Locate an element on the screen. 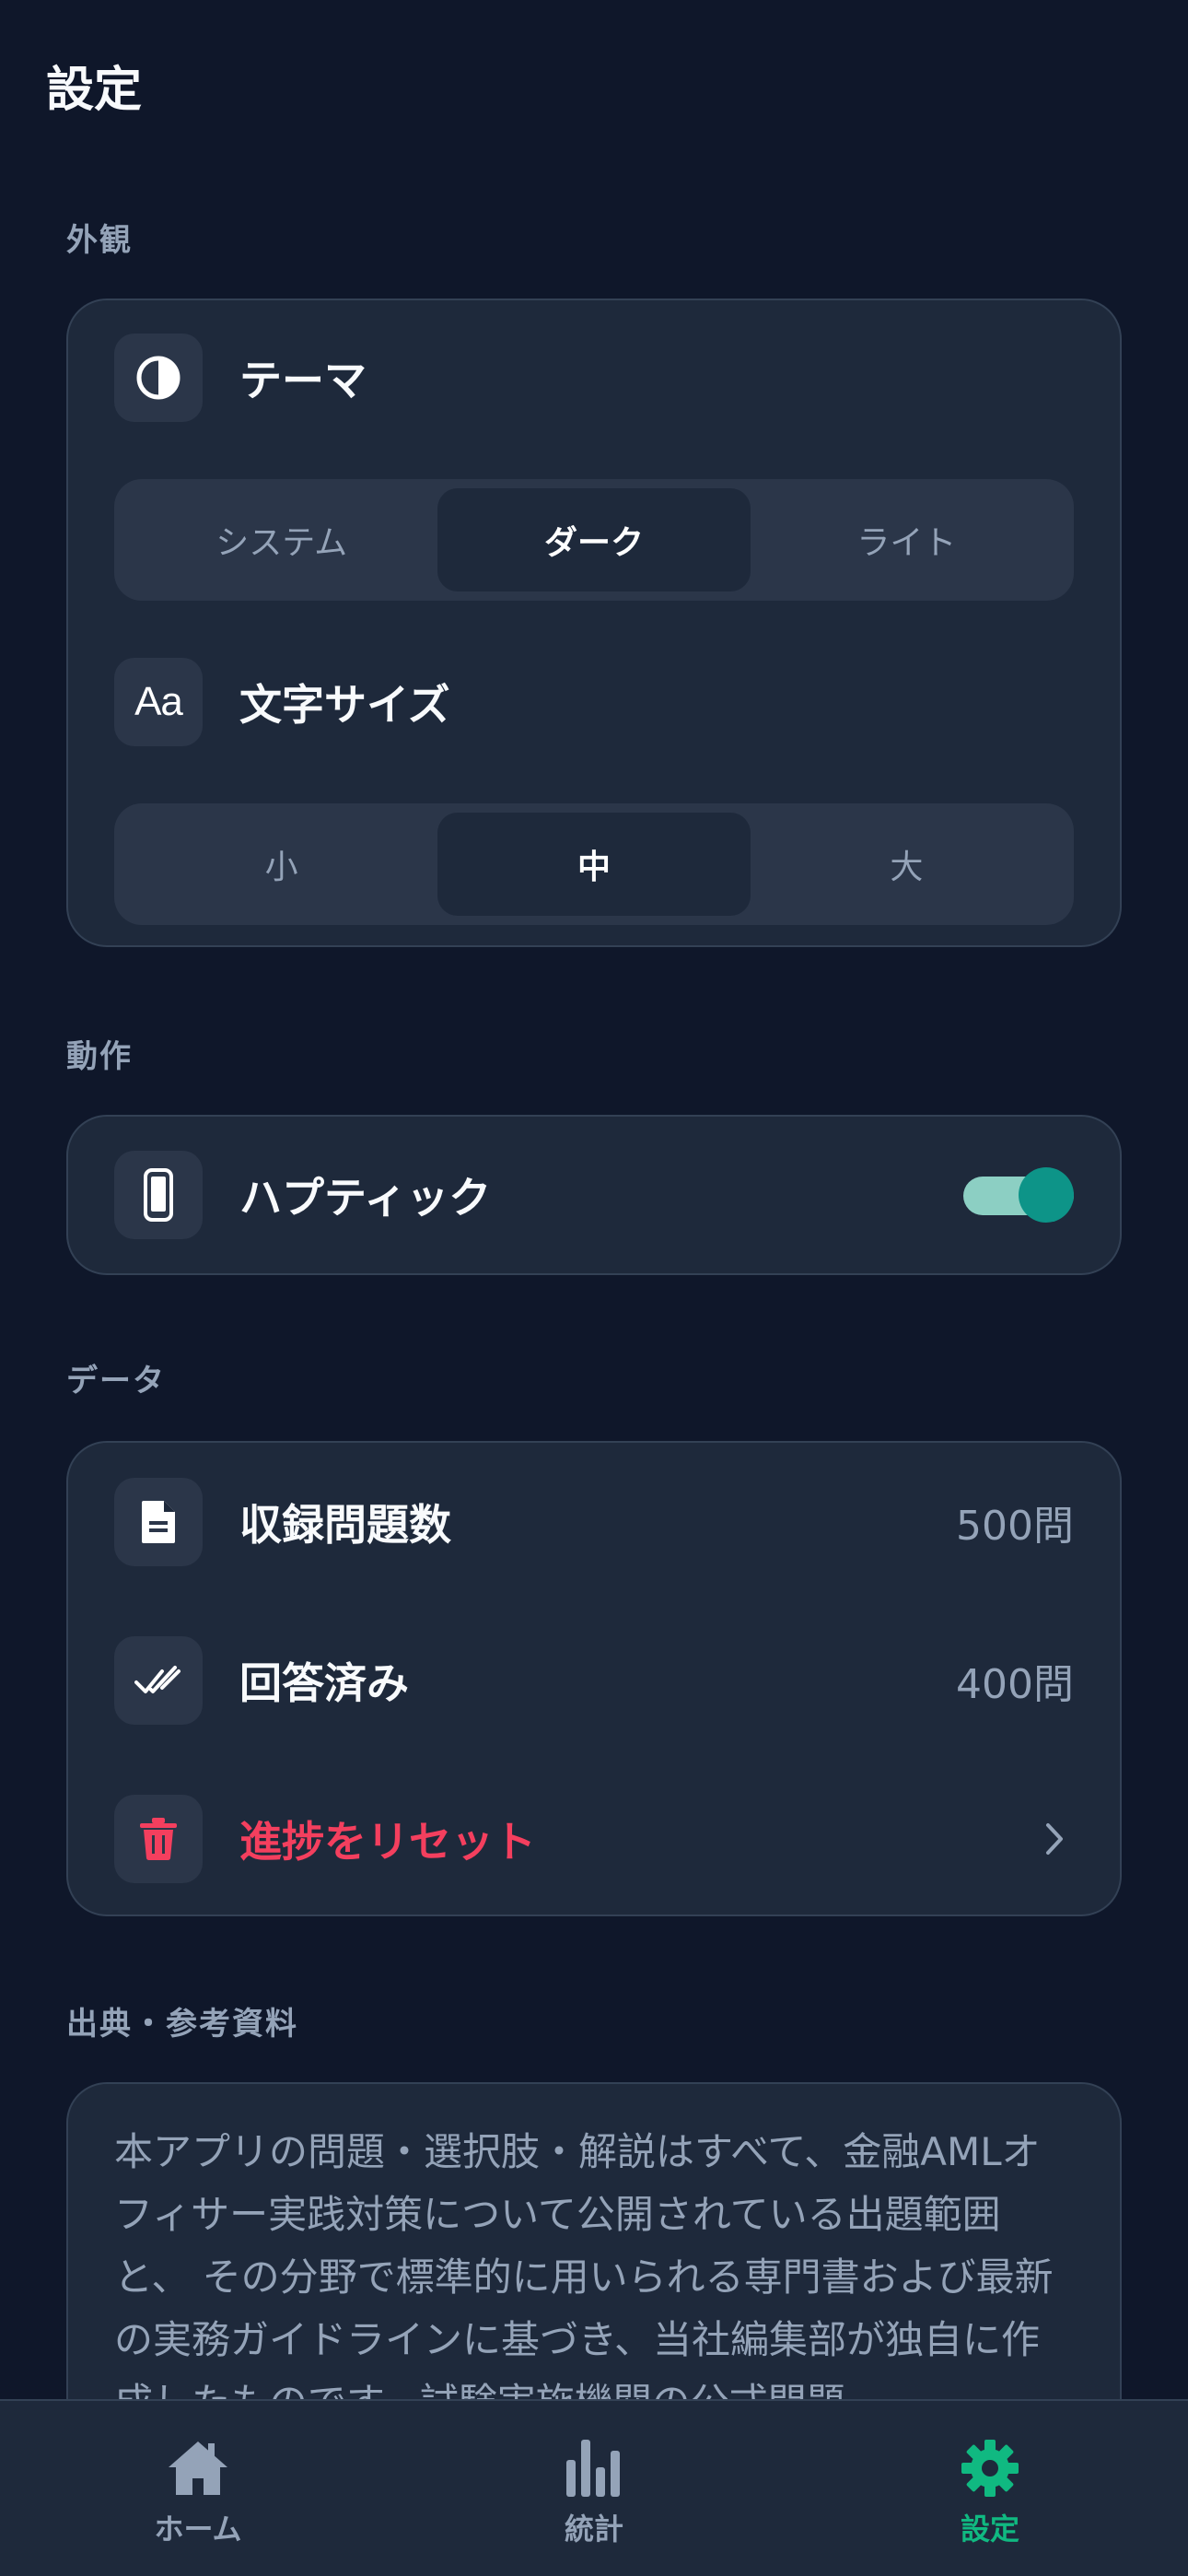  nav-item-settings: 設定 is located at coordinates (990, 2488).